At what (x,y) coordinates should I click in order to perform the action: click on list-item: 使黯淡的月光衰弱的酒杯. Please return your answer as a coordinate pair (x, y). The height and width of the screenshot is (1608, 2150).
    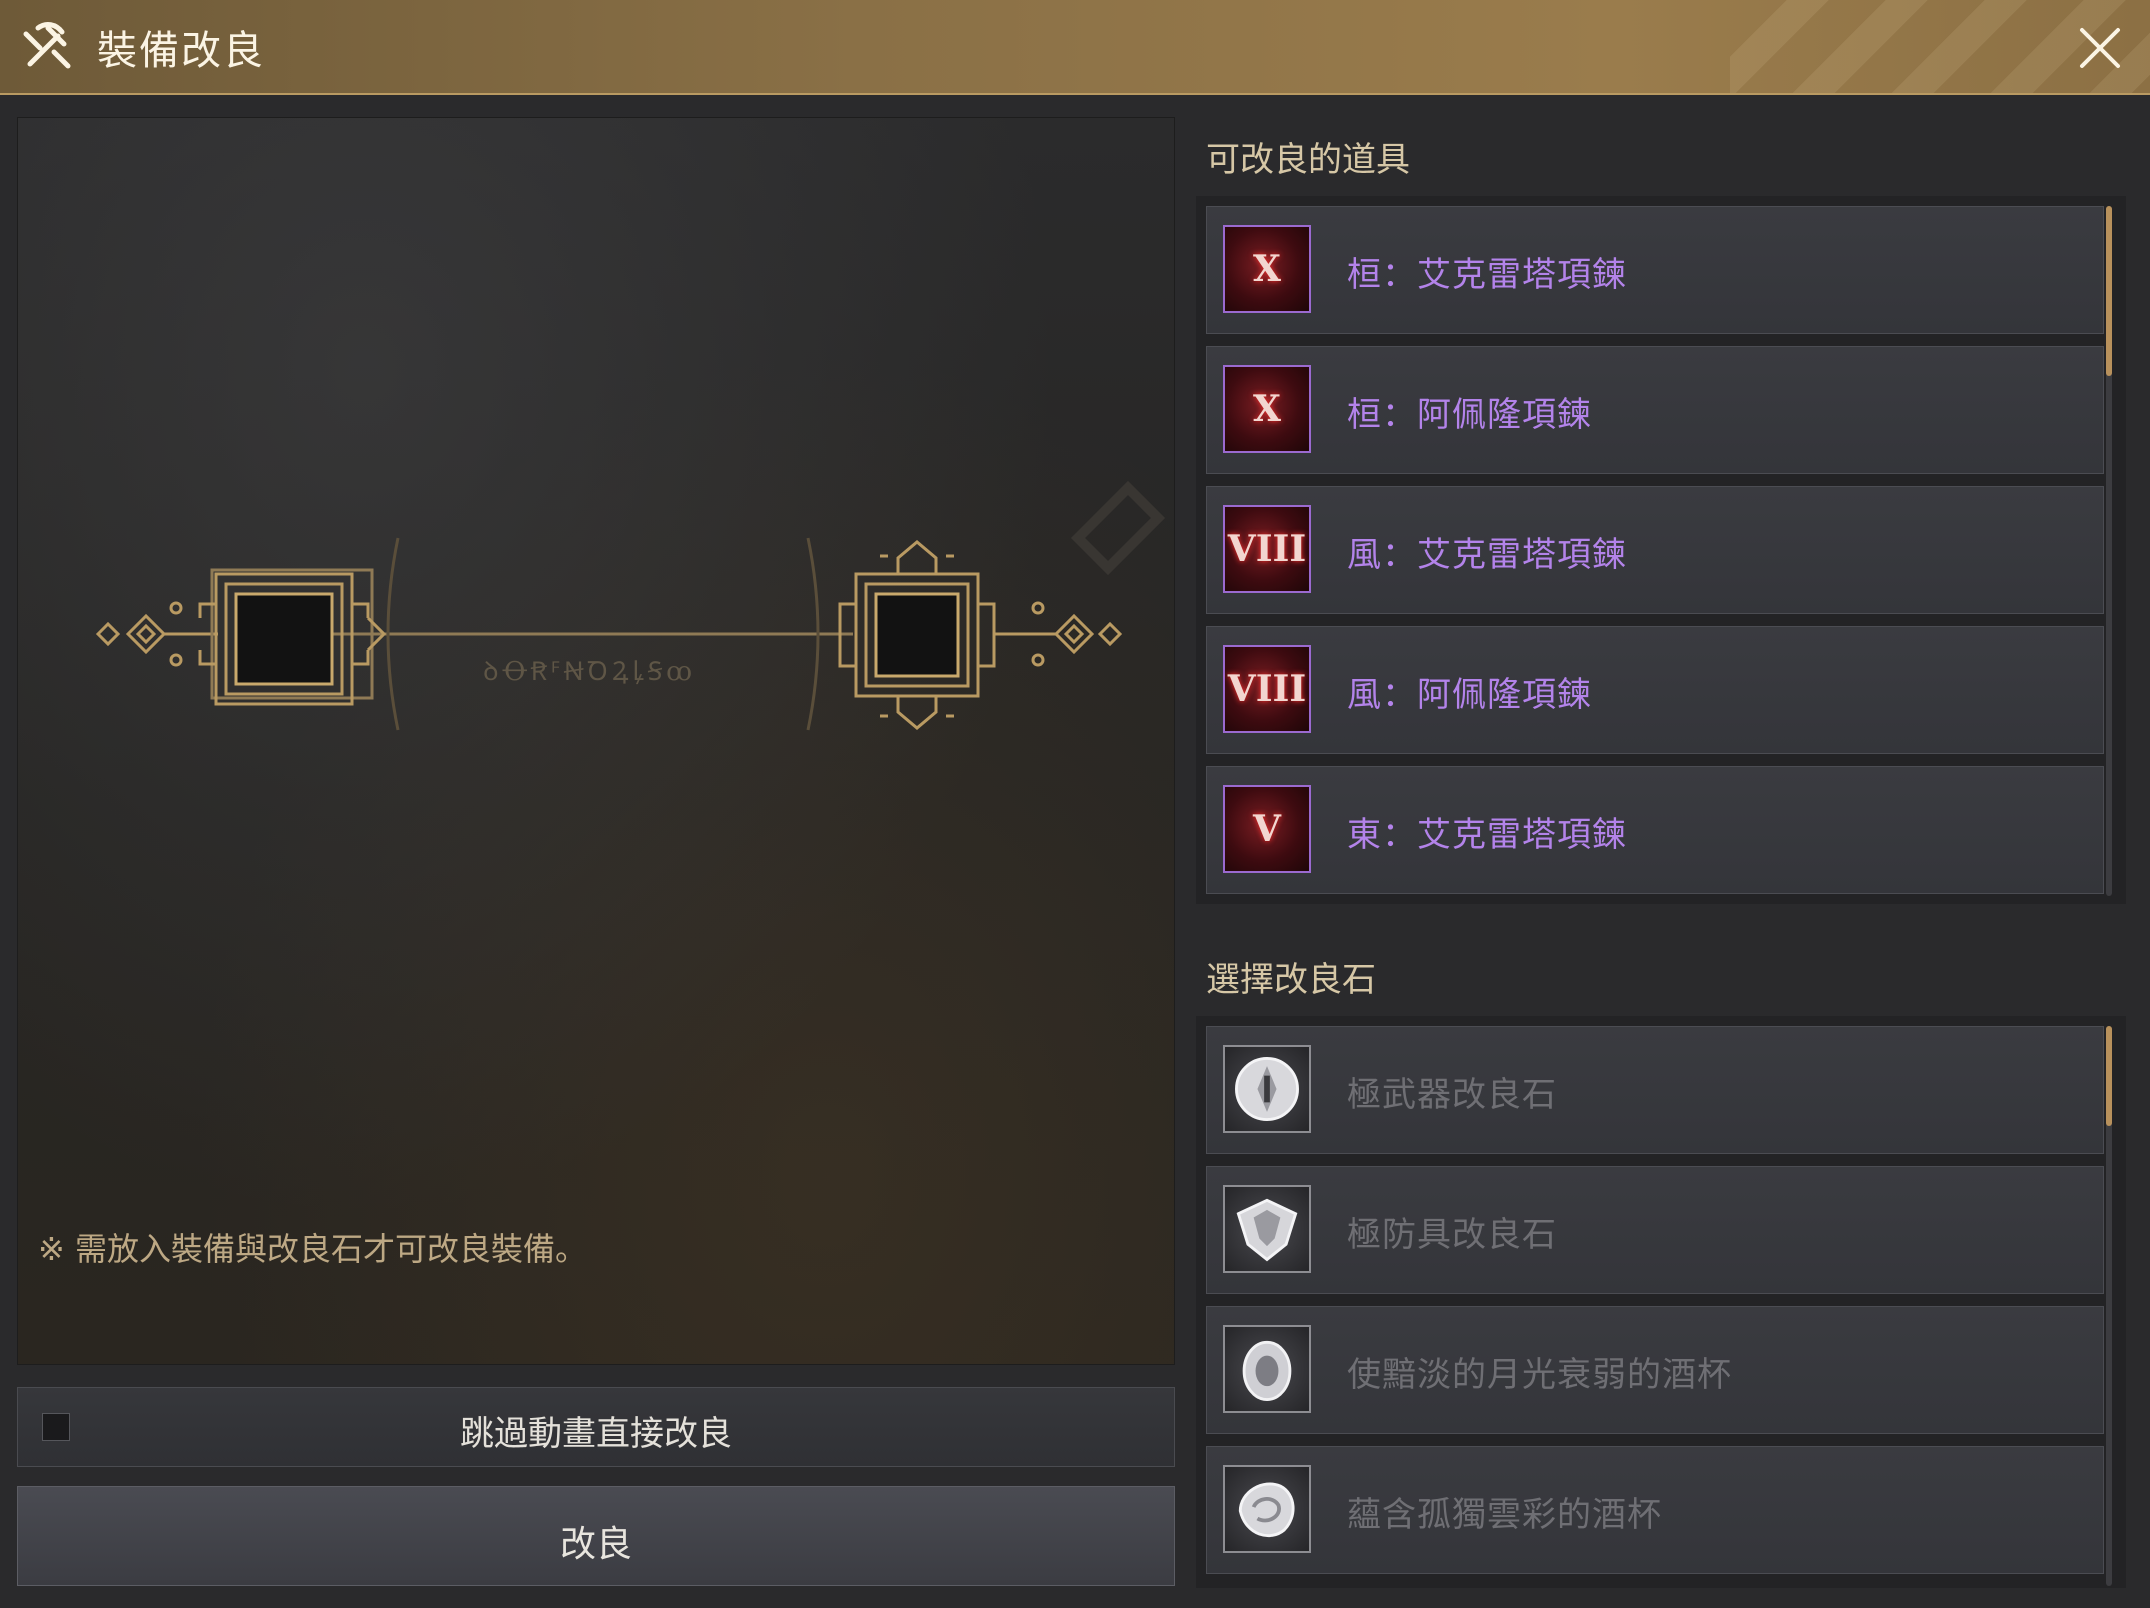
    Looking at the image, I should click on (1655, 1370).